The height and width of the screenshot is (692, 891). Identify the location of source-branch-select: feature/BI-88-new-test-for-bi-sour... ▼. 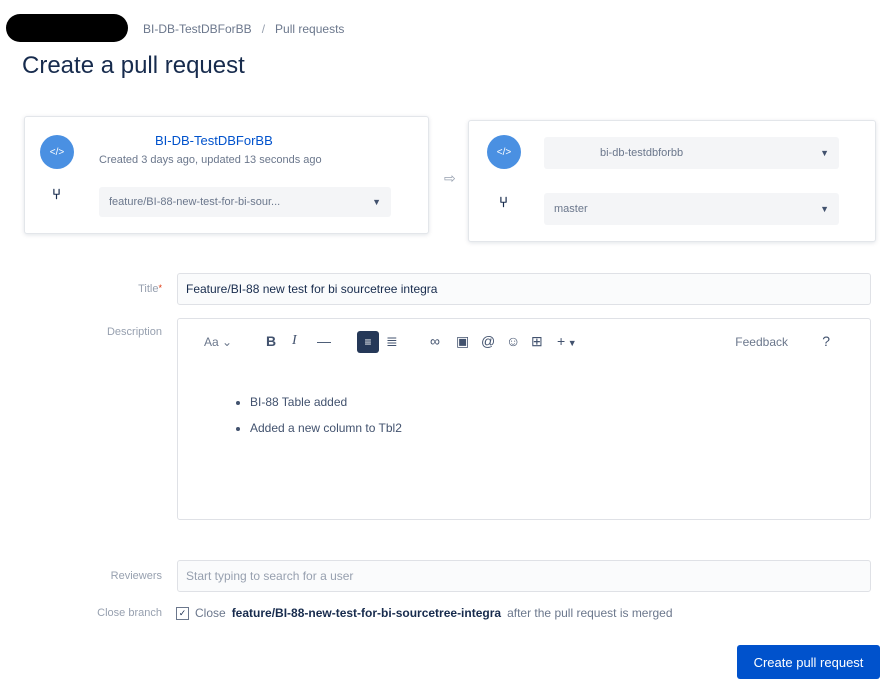
(245, 202).